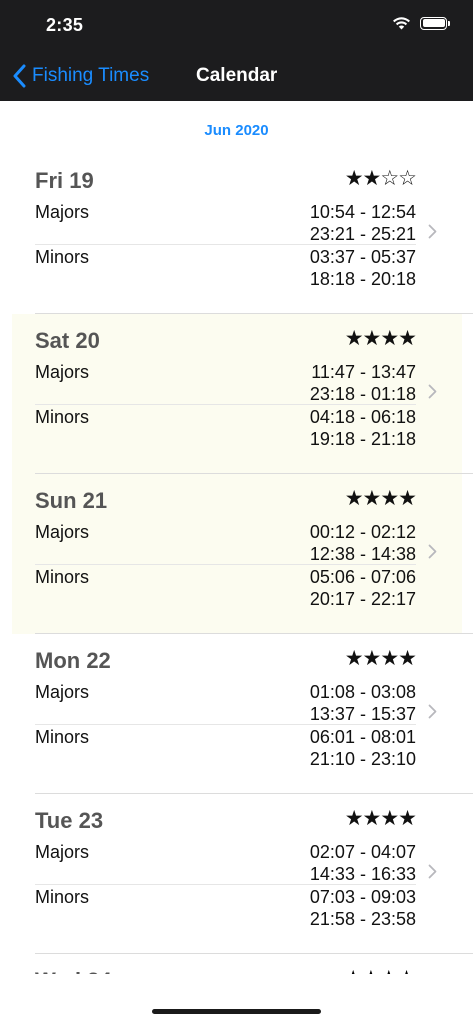 The height and width of the screenshot is (1024, 473). Describe the element at coordinates (362, 599) in the screenshot. I see `minor-time: 20:17 - 22:17` at that location.